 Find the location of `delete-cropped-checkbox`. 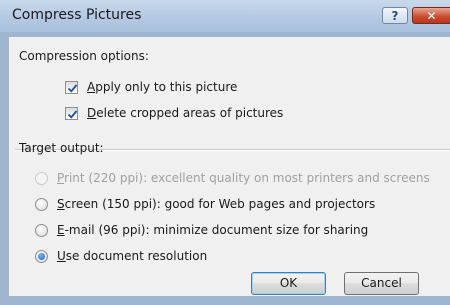

delete-cropped-checkbox is located at coordinates (71, 113).